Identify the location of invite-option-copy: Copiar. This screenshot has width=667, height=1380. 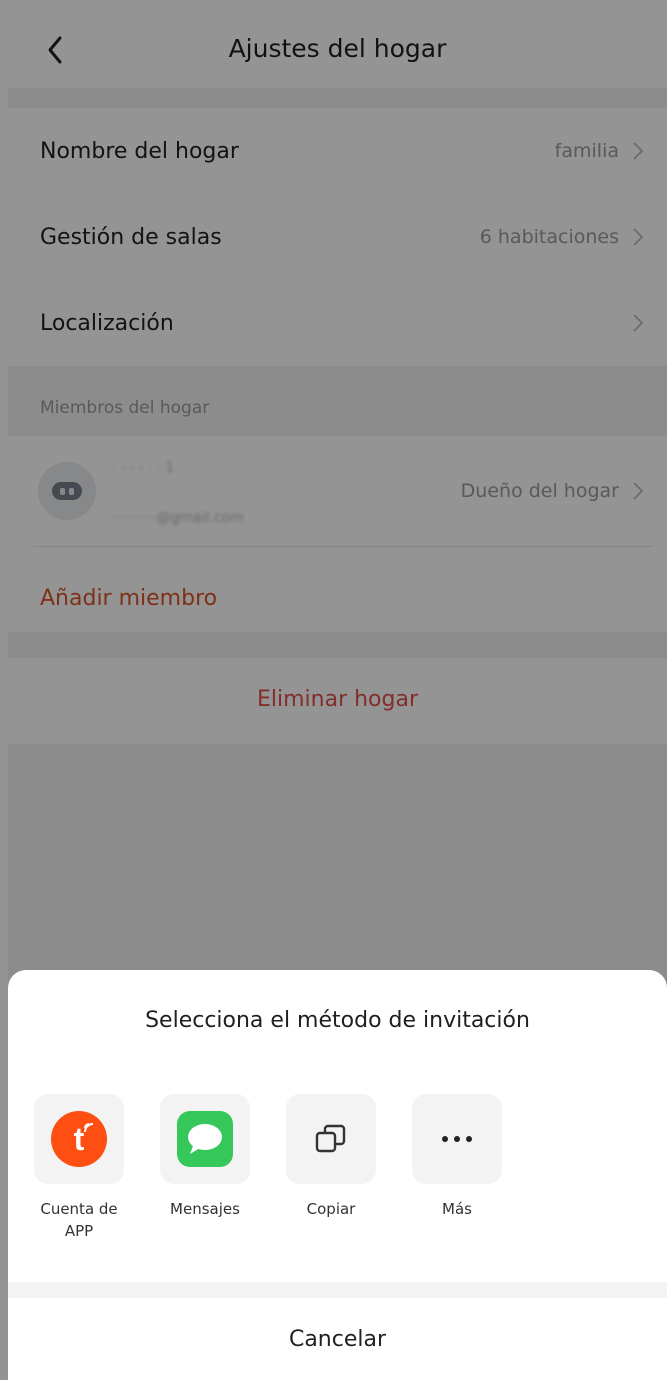
(331, 1157).